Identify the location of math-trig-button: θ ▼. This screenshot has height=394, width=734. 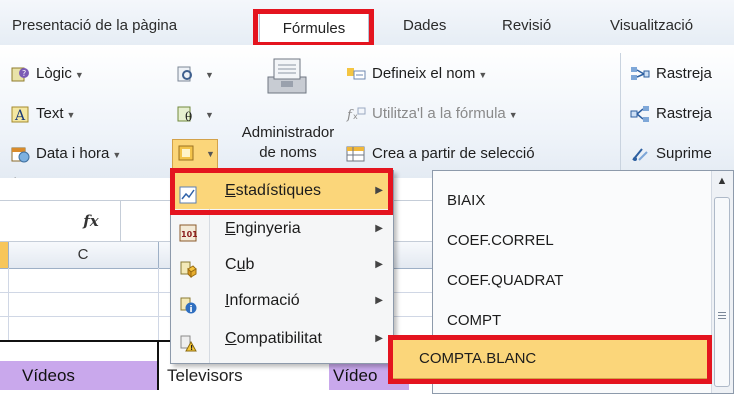
(195, 114).